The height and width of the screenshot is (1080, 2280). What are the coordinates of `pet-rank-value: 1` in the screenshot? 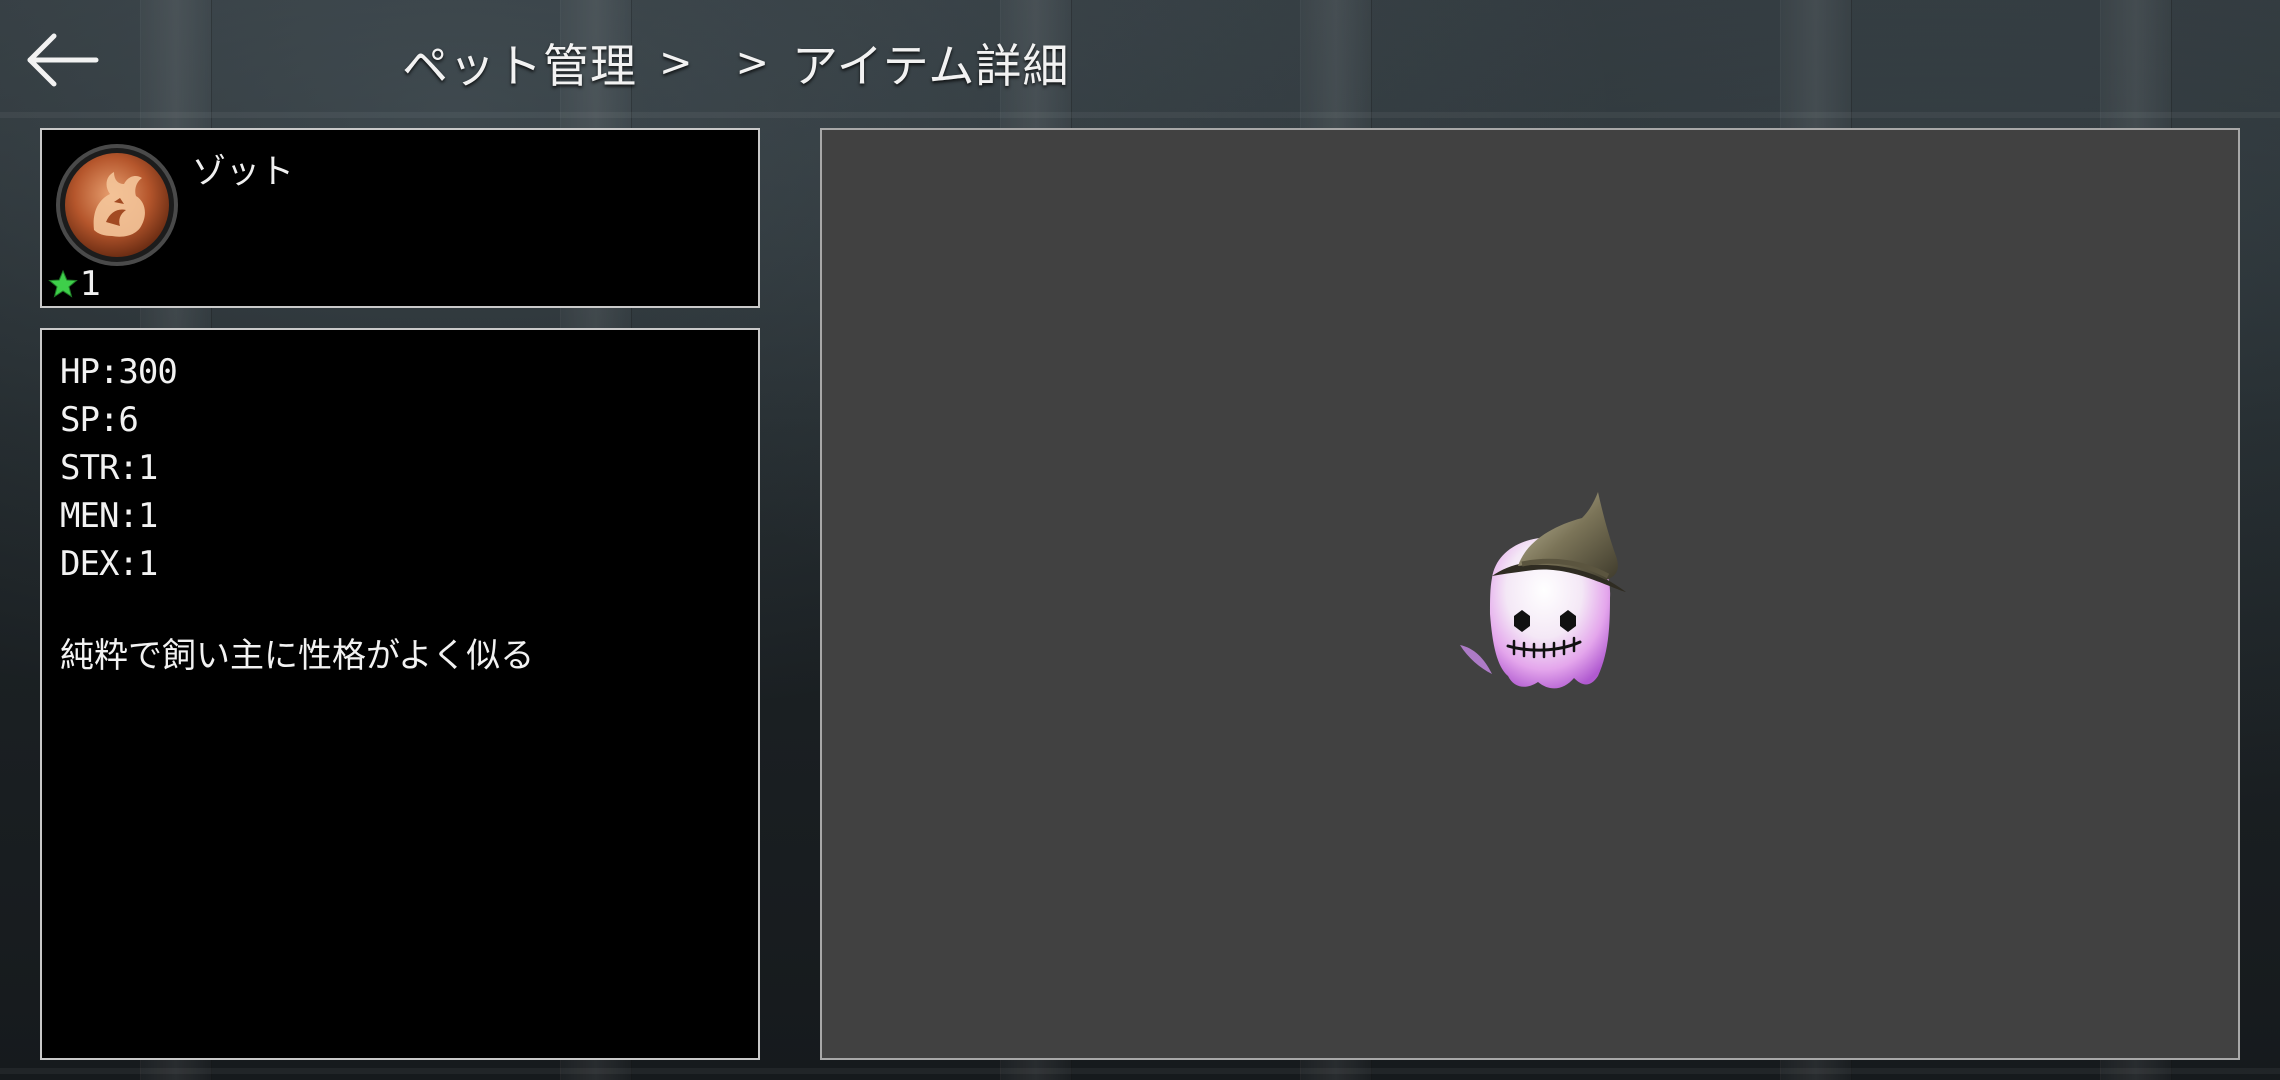 It's located at (91, 284).